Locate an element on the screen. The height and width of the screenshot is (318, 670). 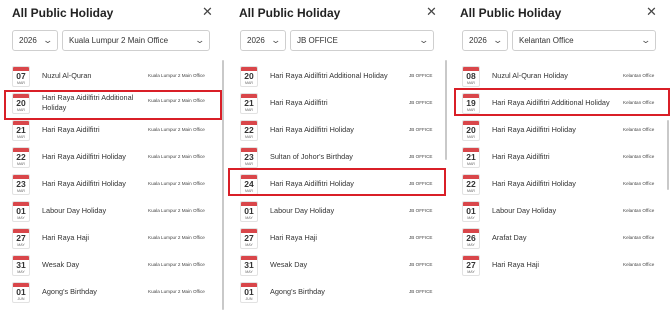
list-item: 26 MAY Arafat Day Kelantan Office is located at coordinates (565, 238).